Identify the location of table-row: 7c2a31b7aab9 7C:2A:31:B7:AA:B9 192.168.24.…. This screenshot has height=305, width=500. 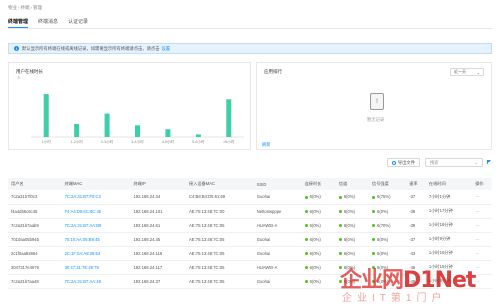
(250, 225).